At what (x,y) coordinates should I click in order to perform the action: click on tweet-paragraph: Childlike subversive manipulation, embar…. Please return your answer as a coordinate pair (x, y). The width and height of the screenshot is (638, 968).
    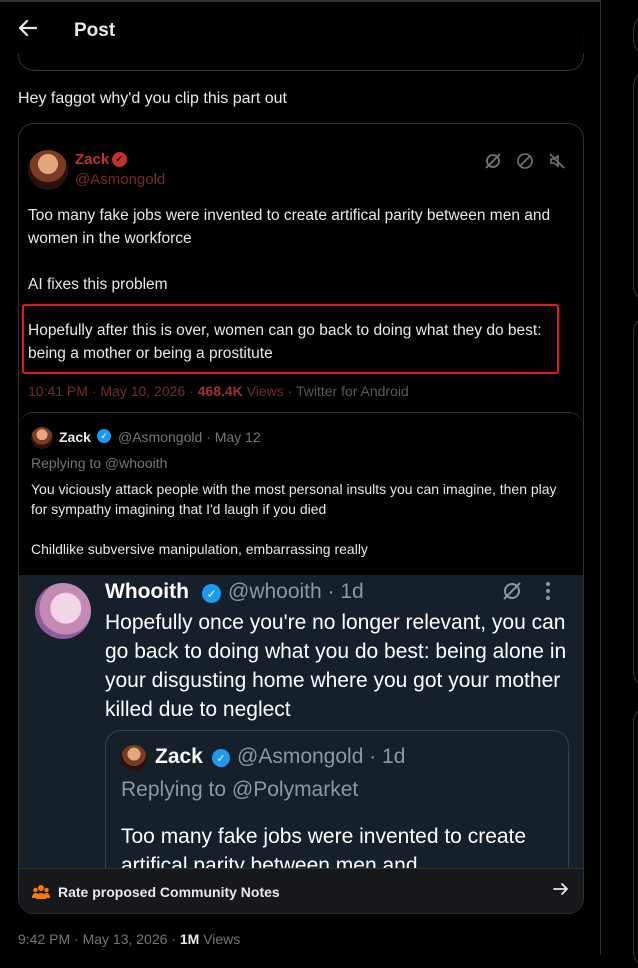
    Looking at the image, I should click on (199, 549).